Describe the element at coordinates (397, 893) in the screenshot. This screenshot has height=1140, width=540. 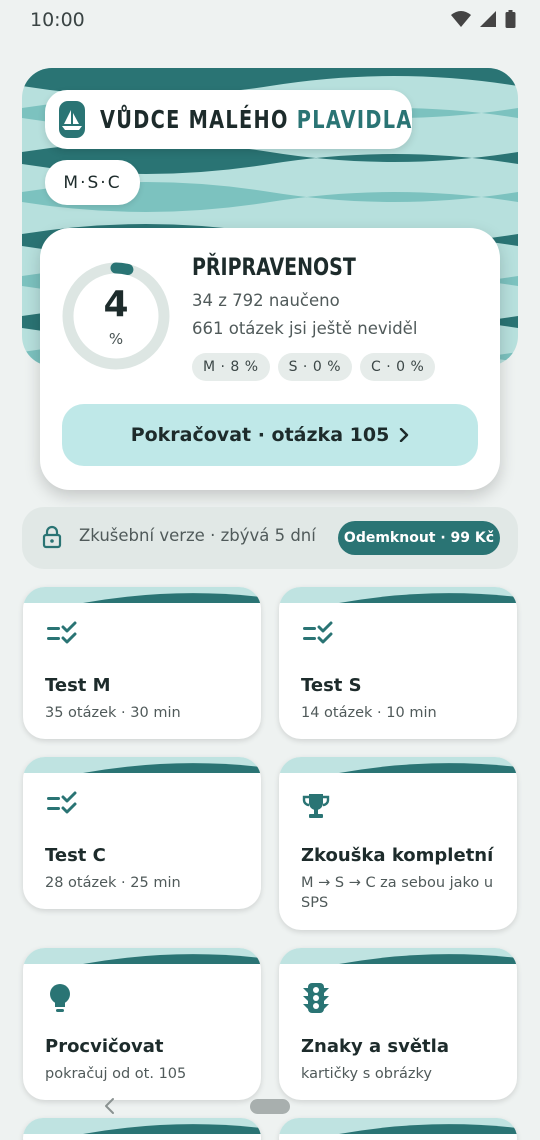
I see `tile-subtitle: M → S → C za sebou jako u SPS` at that location.